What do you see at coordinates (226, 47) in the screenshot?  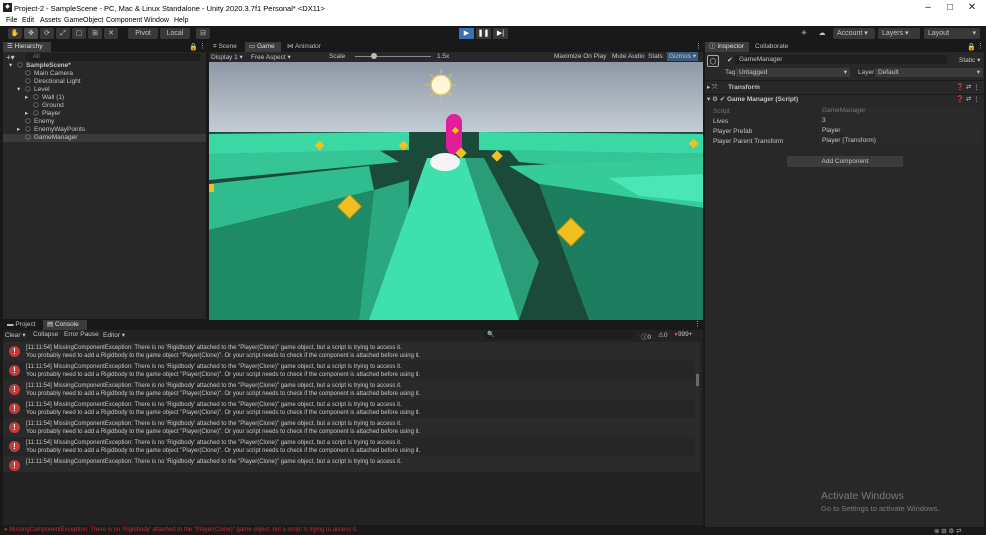 I see `tab-scene: ⌗ Scene` at bounding box center [226, 47].